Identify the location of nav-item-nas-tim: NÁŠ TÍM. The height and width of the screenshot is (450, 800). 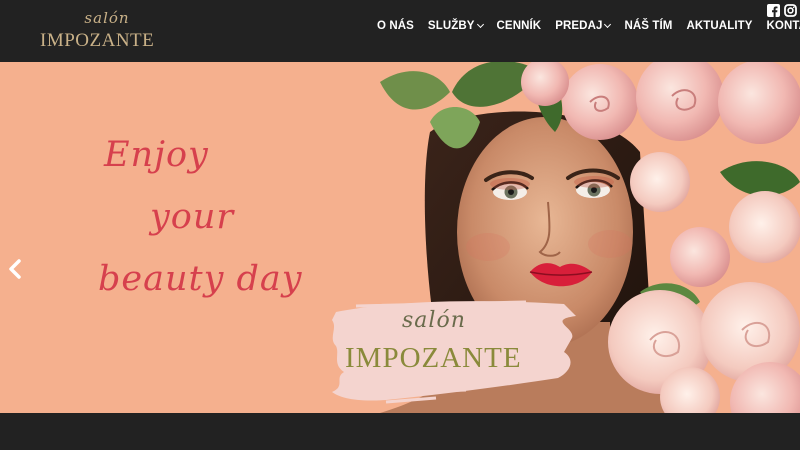
(648, 26).